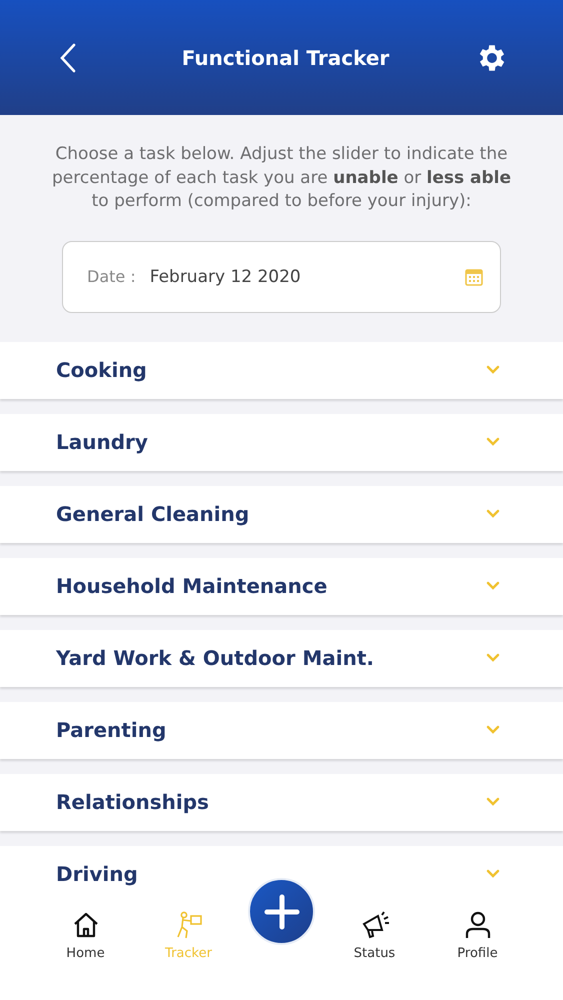 The height and width of the screenshot is (1000, 563). I want to click on task-row: Parenting, so click(281, 730).